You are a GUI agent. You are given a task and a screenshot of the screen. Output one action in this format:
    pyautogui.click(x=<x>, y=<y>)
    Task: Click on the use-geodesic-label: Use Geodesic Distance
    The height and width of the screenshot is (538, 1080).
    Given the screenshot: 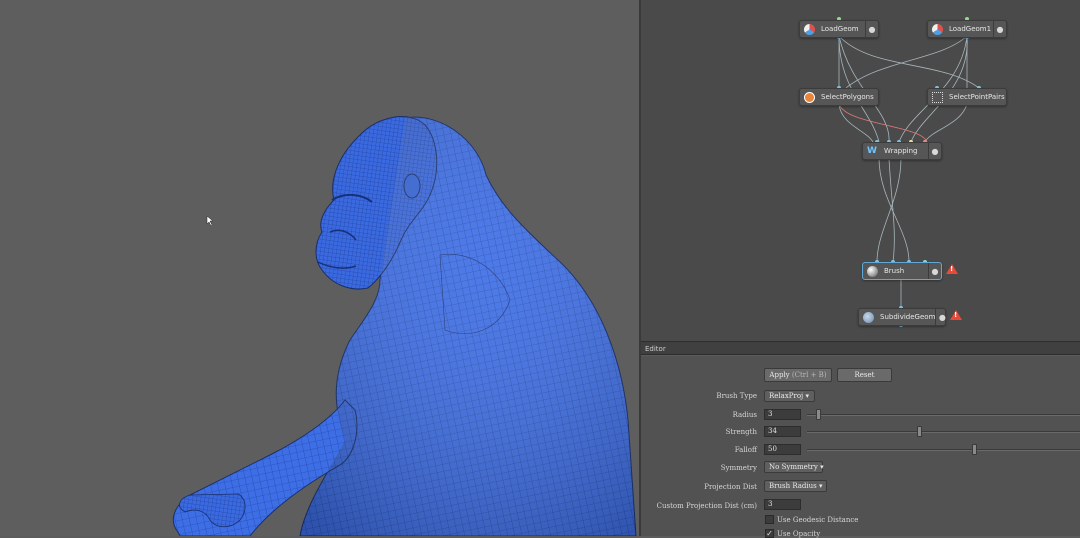 What is the action you would take?
    pyautogui.click(x=818, y=520)
    